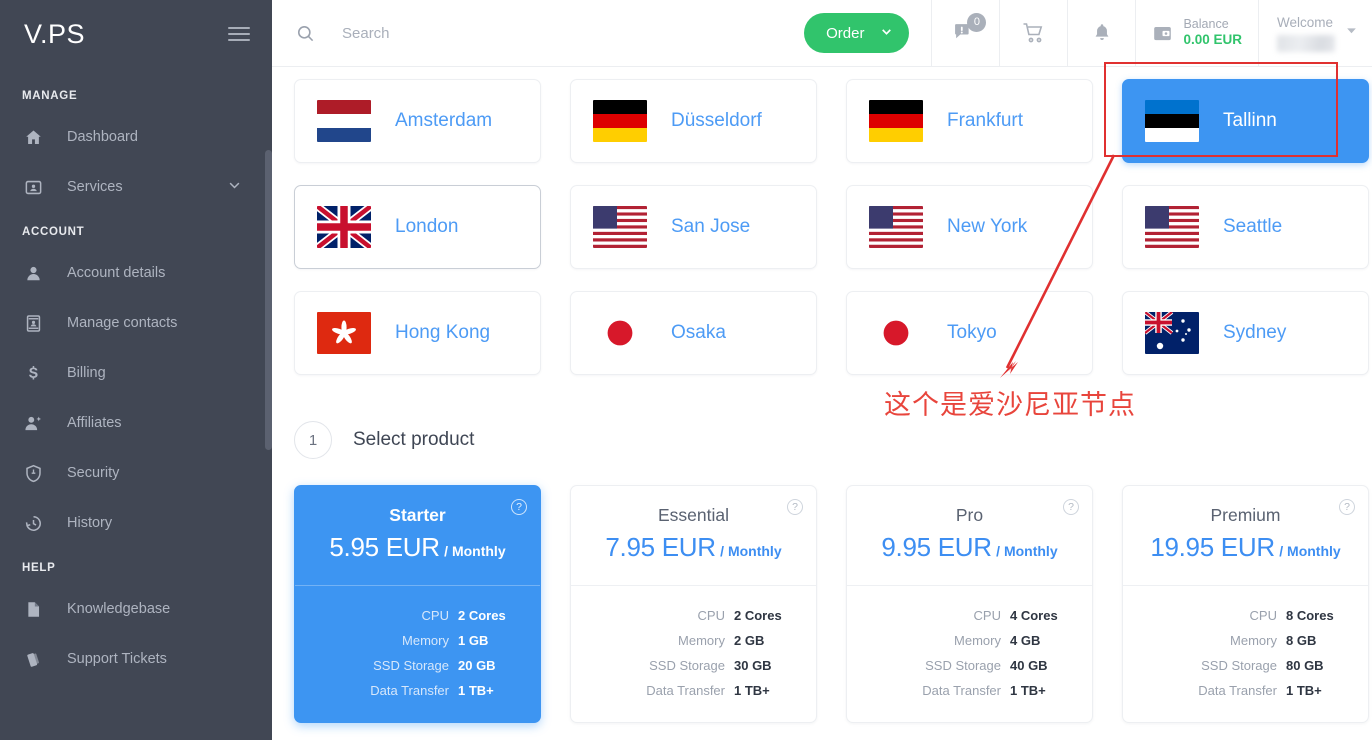 The image size is (1372, 740). I want to click on shopping-cart-icon, so click(1034, 33).